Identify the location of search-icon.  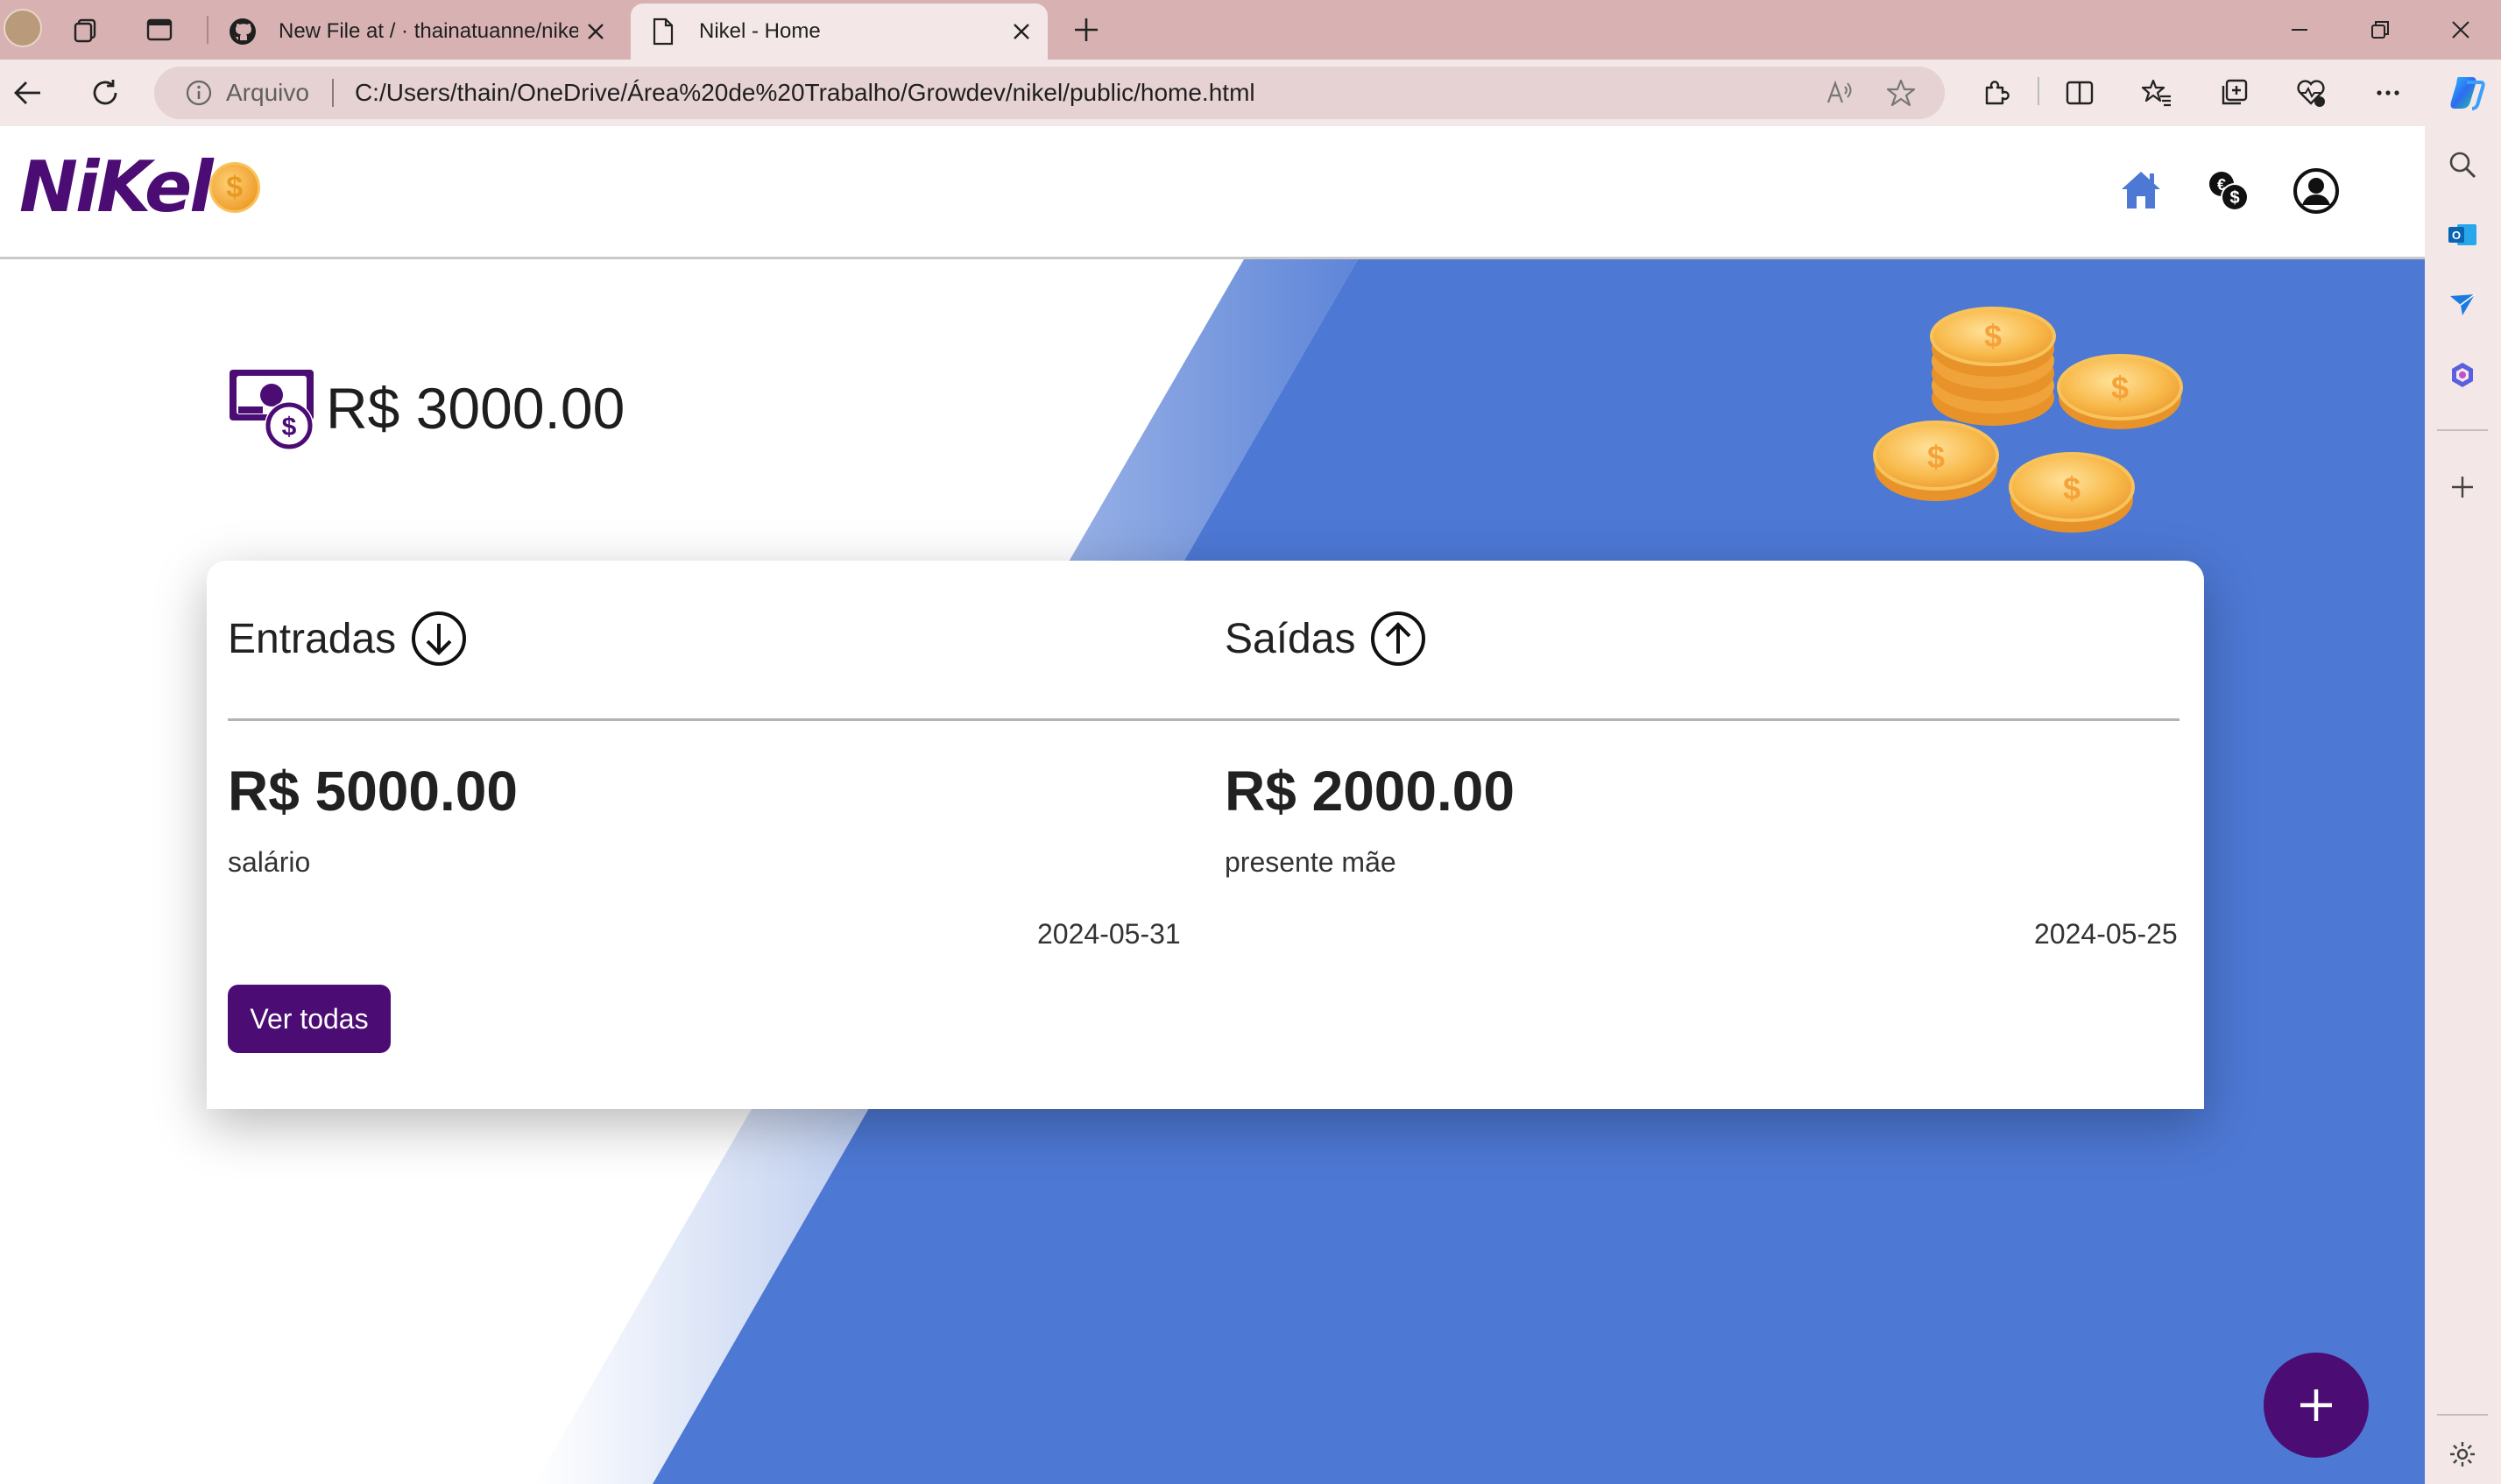
(2462, 164).